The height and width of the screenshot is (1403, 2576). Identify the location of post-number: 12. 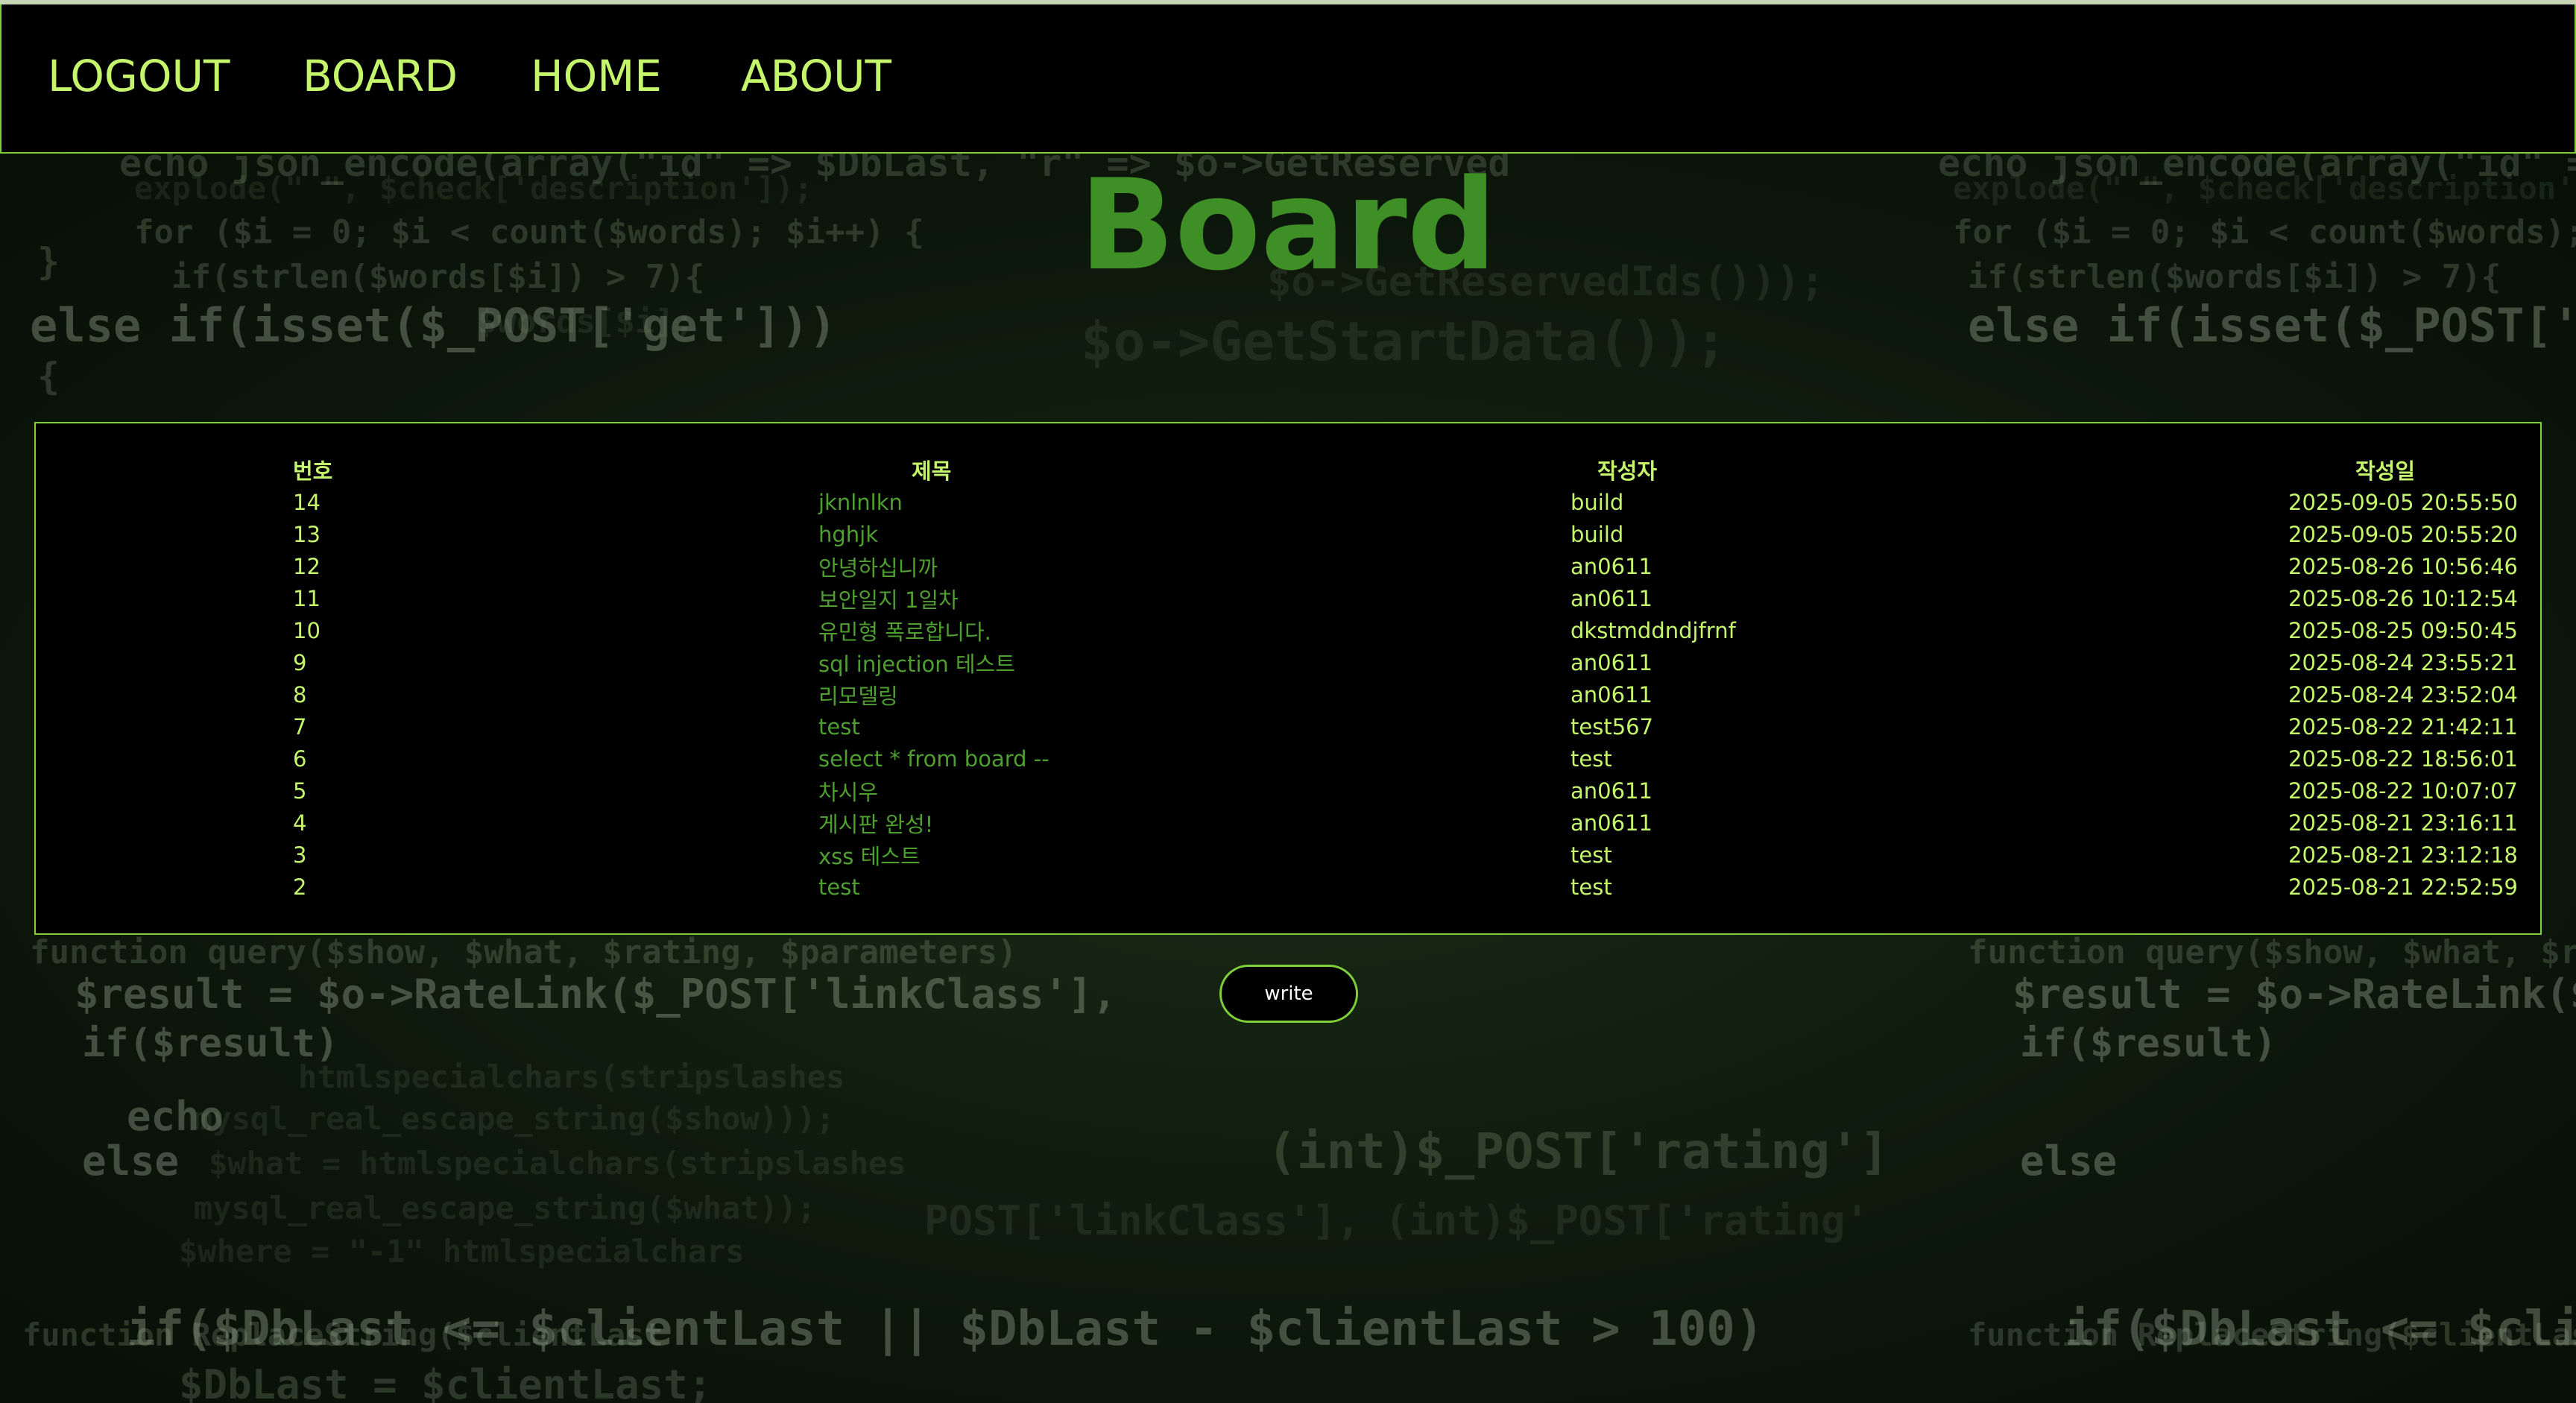
(307, 566).